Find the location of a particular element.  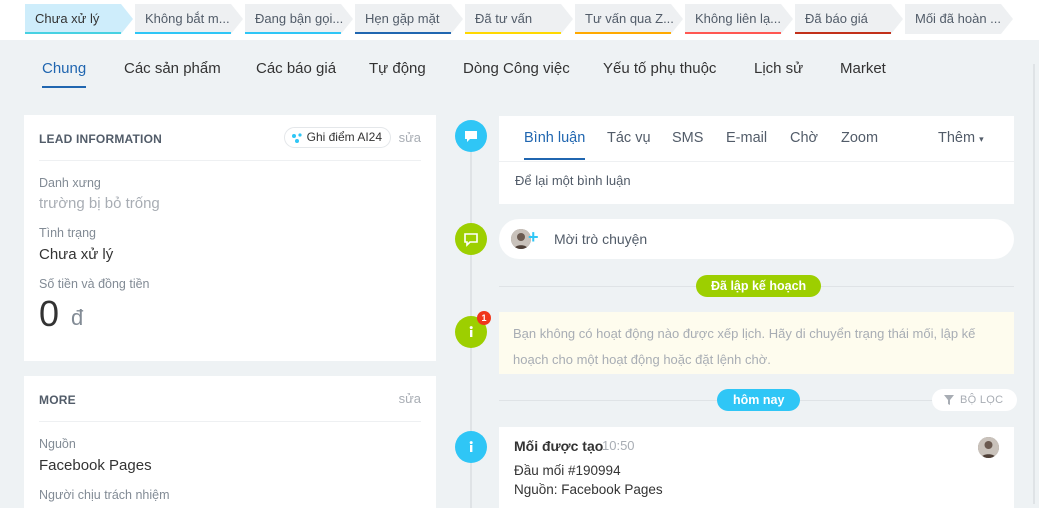

field-label-amount: Số tiền và đồng tiền is located at coordinates (94, 284).